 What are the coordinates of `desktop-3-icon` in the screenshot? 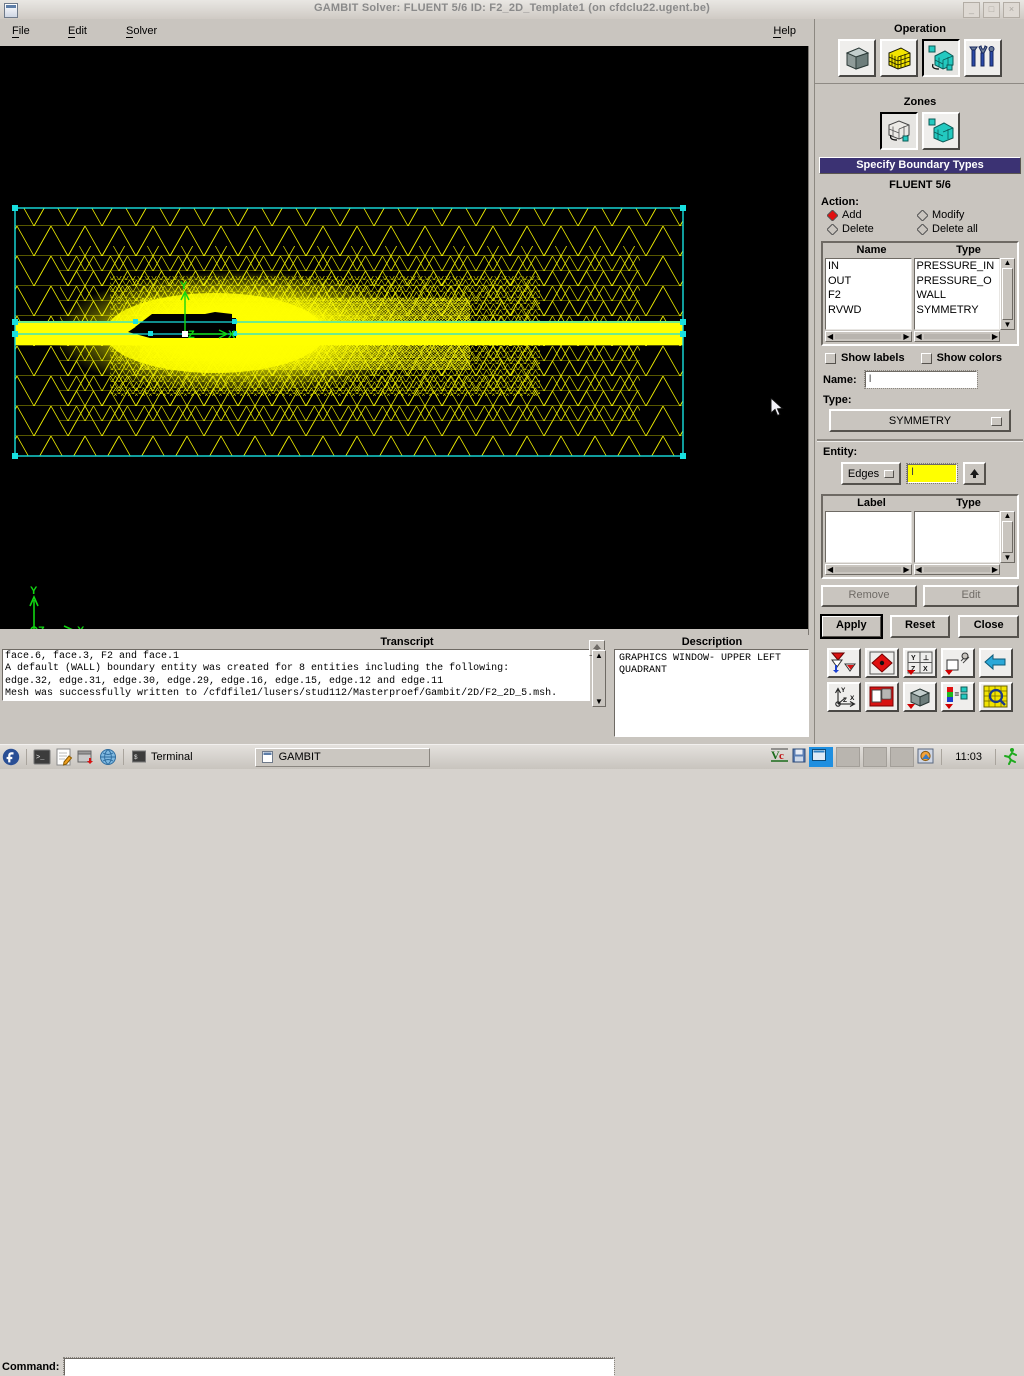 It's located at (875, 757).